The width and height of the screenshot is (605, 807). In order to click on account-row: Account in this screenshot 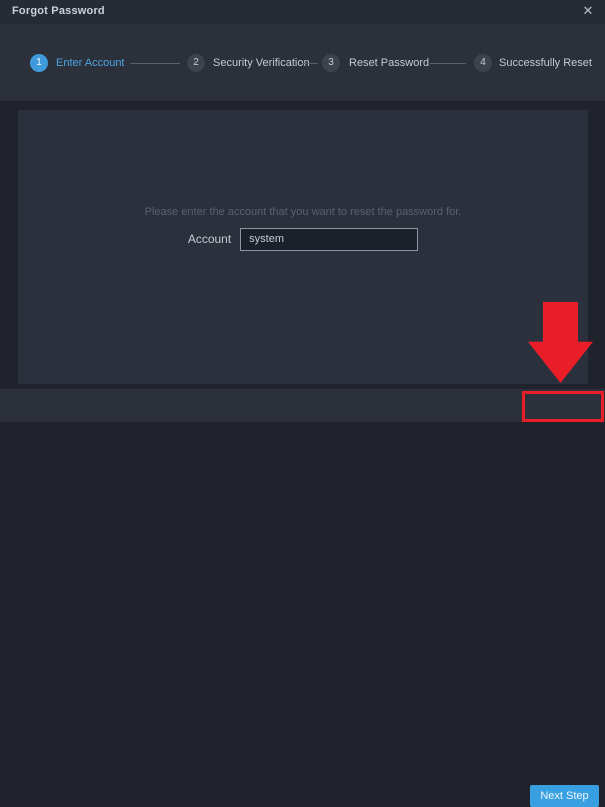, I will do `click(303, 239)`.